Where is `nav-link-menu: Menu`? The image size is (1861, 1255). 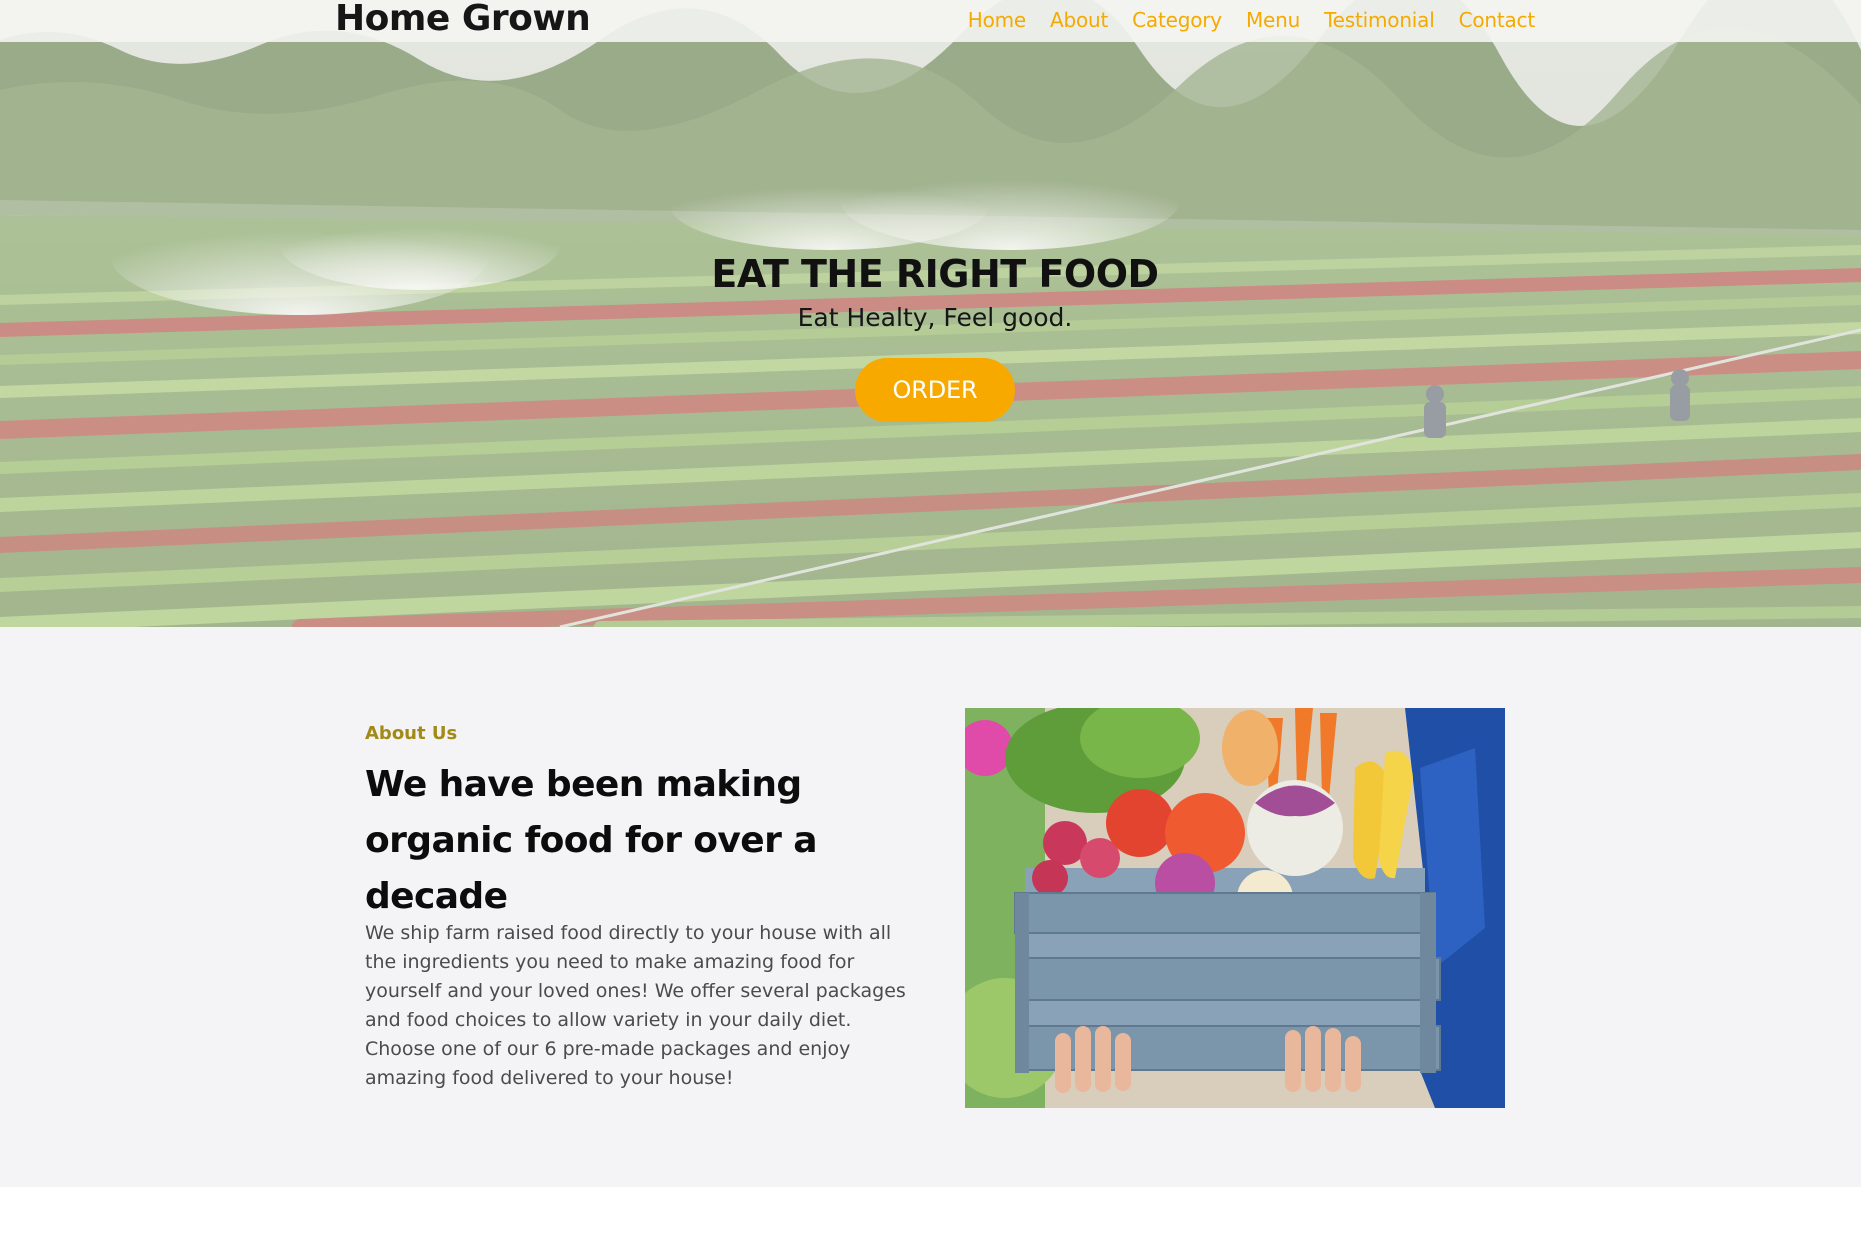
nav-link-menu: Menu is located at coordinates (1273, 20).